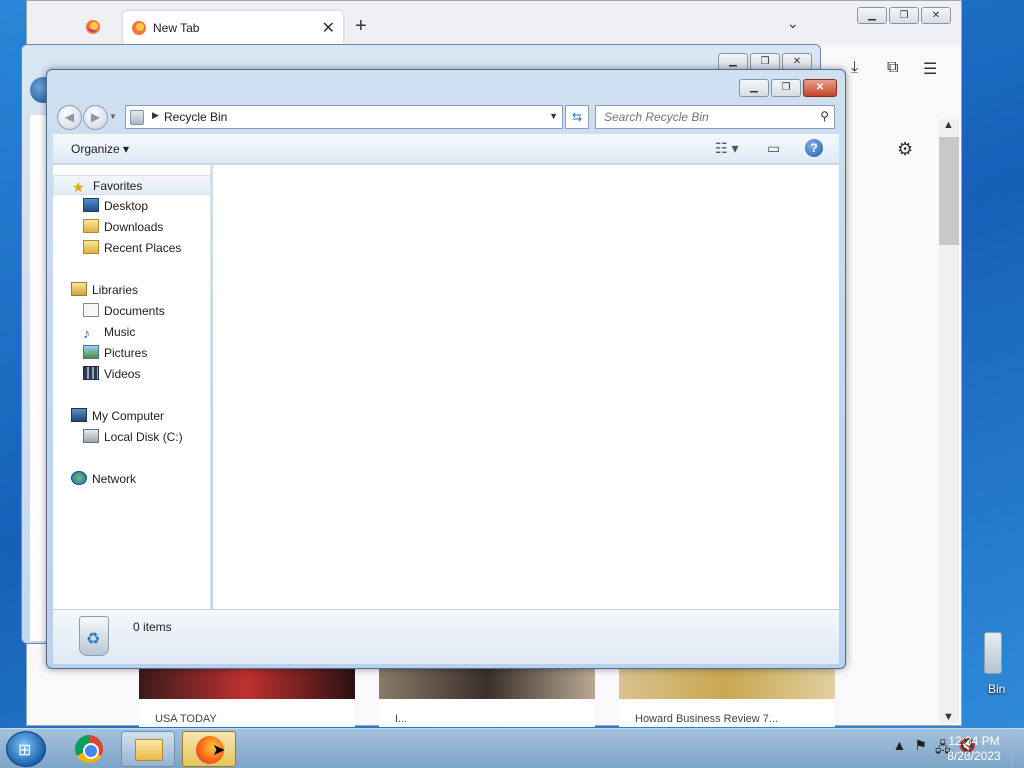 Image resolution: width=1024 pixels, height=768 pixels. What do you see at coordinates (233, 28) in the screenshot?
I see `tab-new-tab: New Tab ✕` at bounding box center [233, 28].